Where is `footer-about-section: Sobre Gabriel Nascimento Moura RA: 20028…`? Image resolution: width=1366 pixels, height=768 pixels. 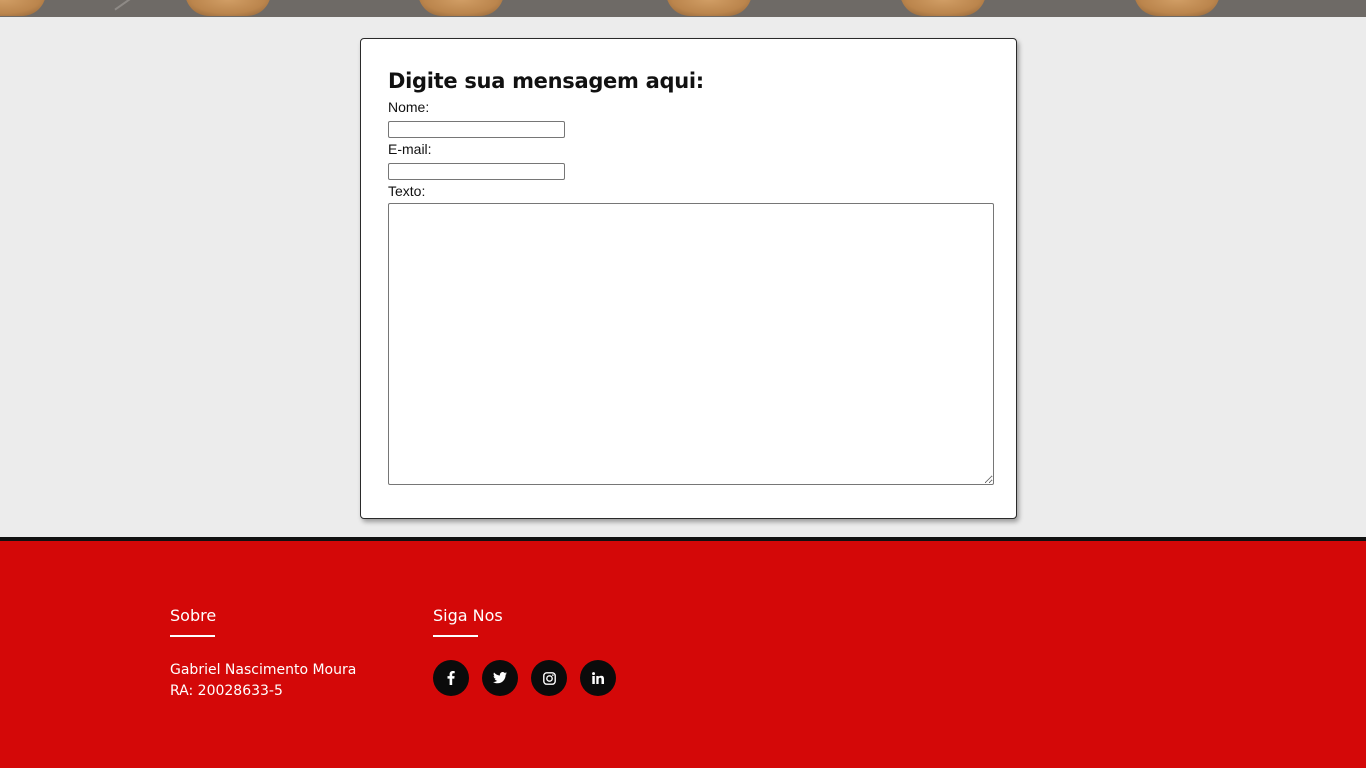
footer-about-section: Sobre Gabriel Nascimento Moura RA: 20028… is located at coordinates (263, 653).